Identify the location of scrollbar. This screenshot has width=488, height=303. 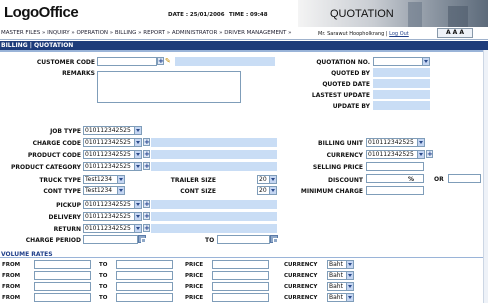
(485, 176).